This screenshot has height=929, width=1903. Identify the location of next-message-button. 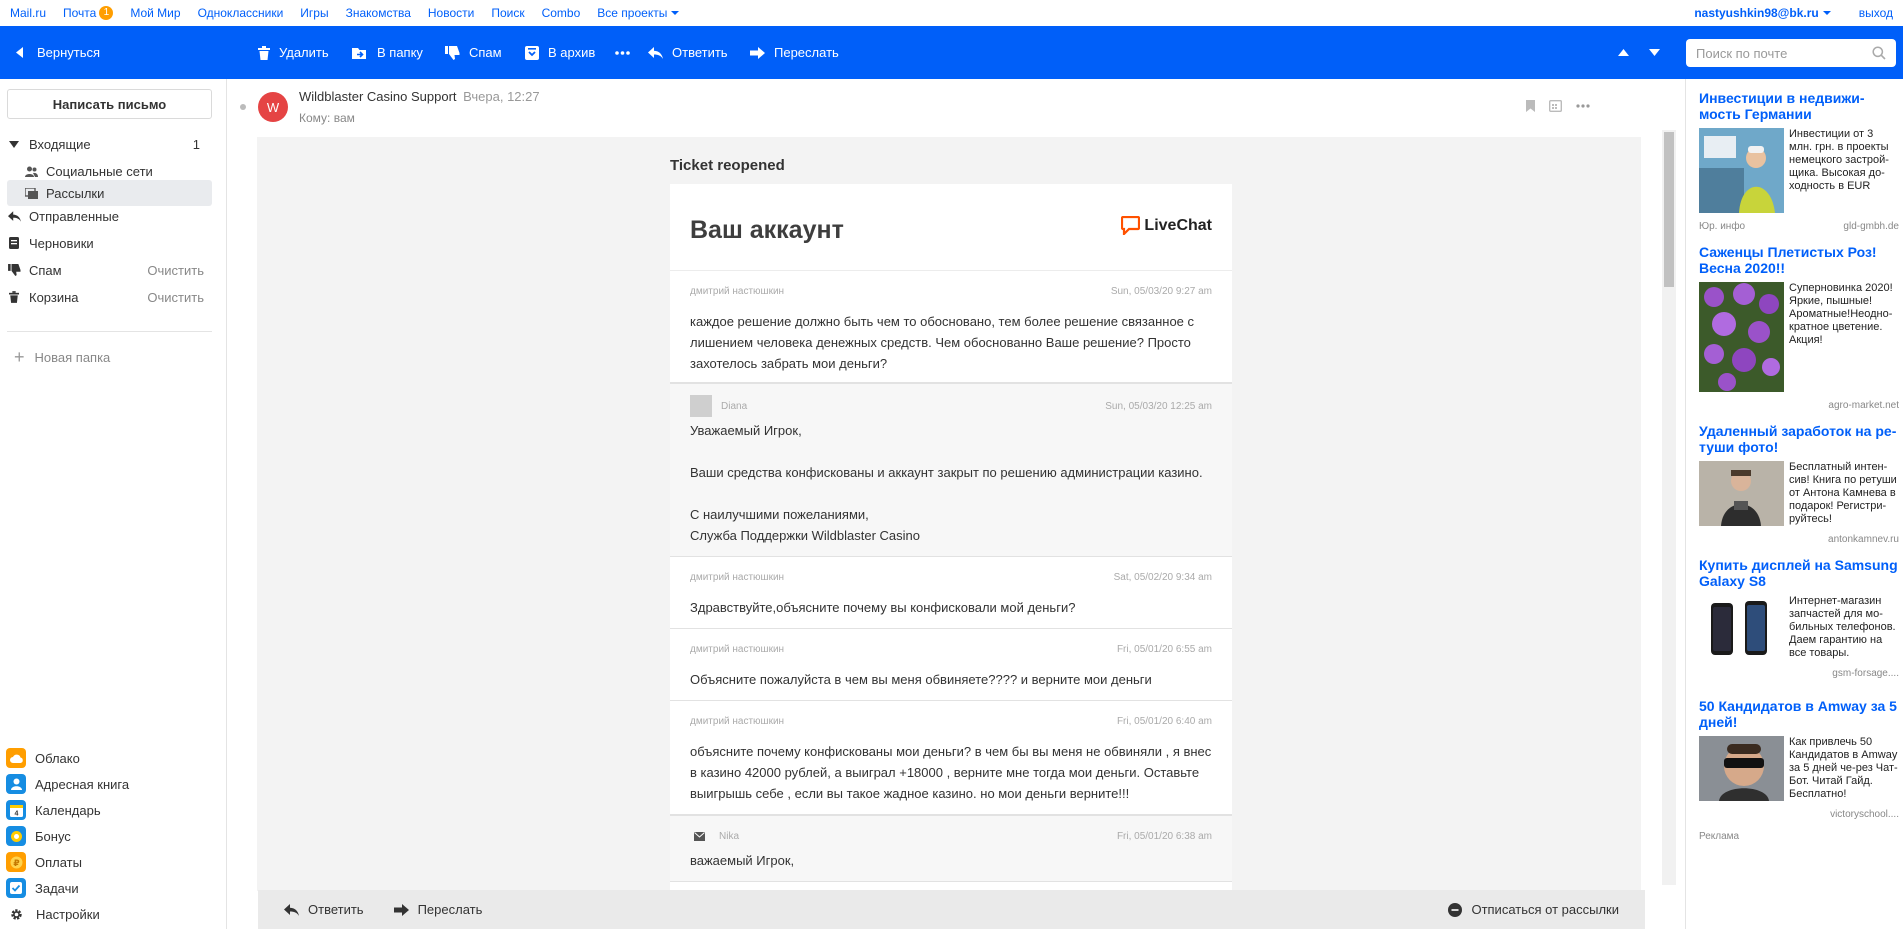
(1659, 52).